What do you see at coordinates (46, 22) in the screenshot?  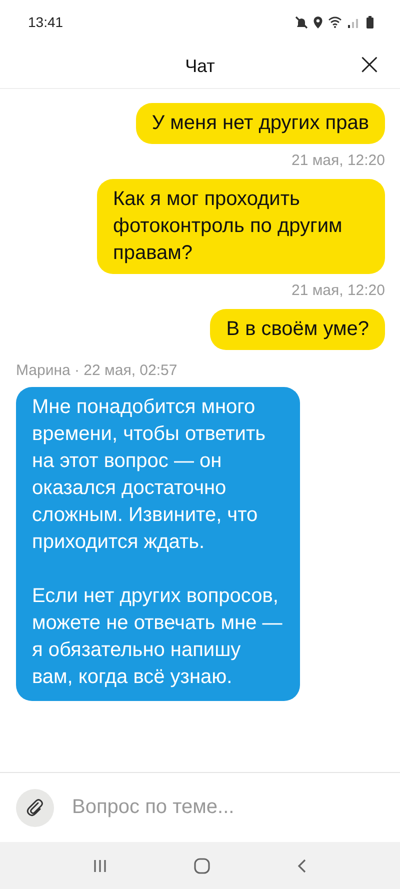 I see `status-time: 13:41` at bounding box center [46, 22].